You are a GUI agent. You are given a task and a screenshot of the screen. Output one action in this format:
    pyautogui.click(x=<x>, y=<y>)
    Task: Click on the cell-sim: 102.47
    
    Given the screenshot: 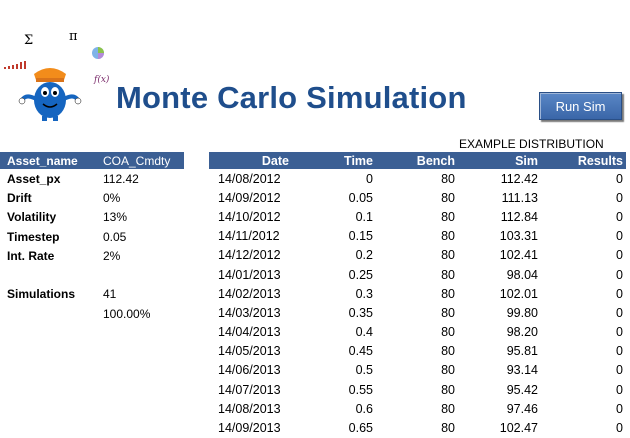 What is the action you would take?
    pyautogui.click(x=496, y=428)
    